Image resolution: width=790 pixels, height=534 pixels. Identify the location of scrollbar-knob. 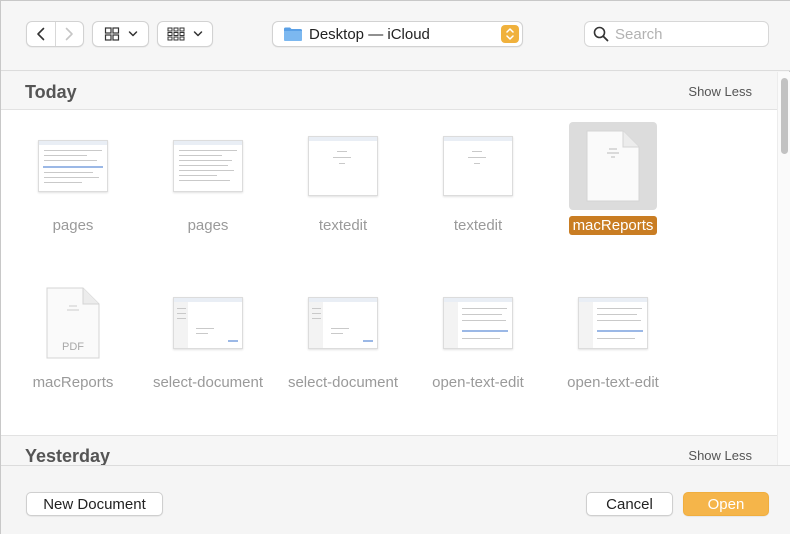
(784, 116).